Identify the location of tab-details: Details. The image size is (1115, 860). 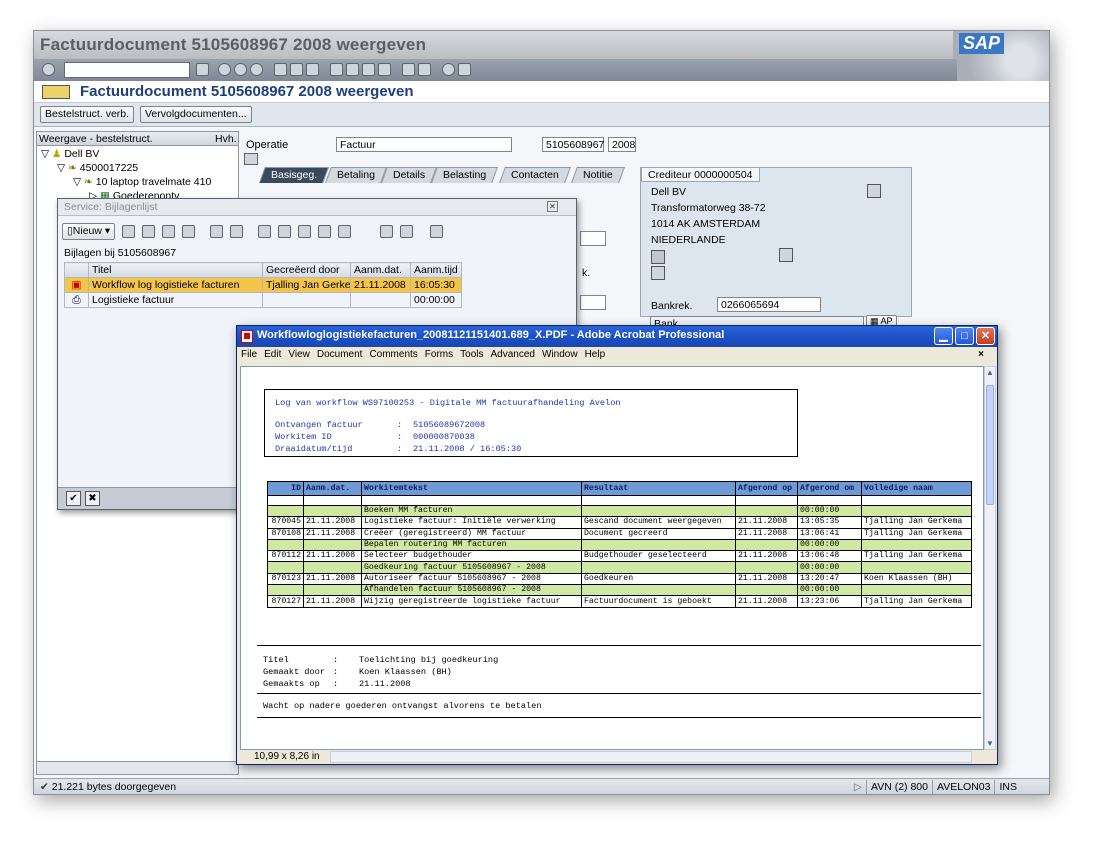
(409, 175).